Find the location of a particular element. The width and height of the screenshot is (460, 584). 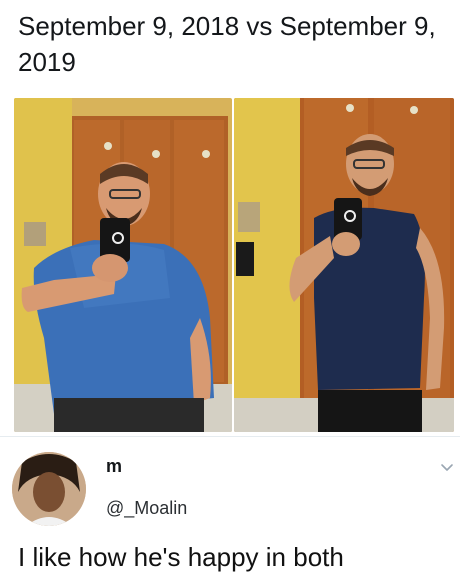

post-caption: September 9, 2018 vs September 9, 2019 is located at coordinates (227, 44).